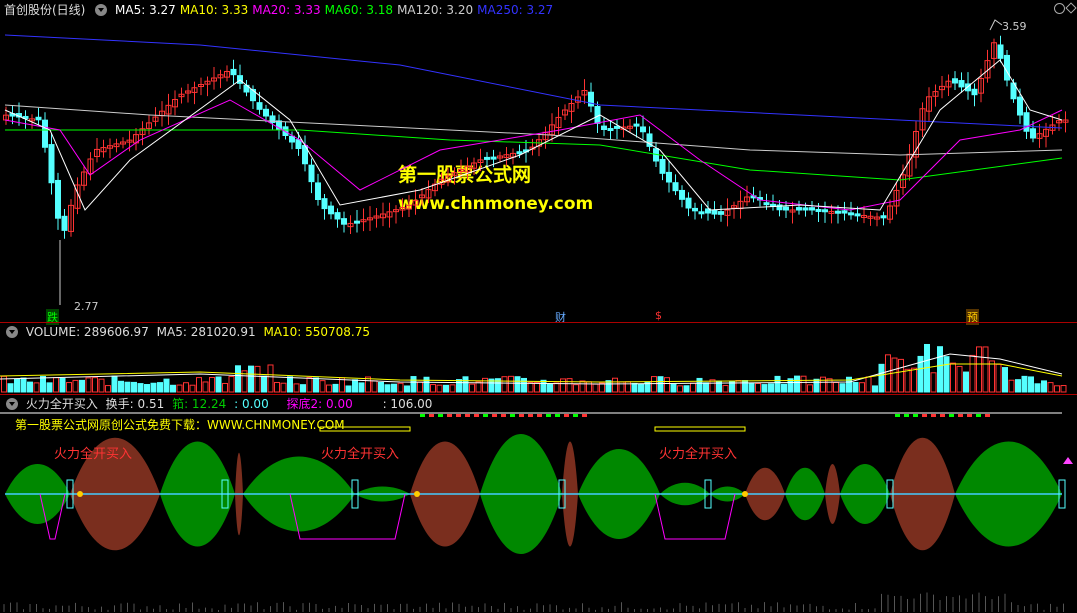  What do you see at coordinates (135, 404) in the screenshot?
I see `indicator-huanshou: 换手: 0.51` at bounding box center [135, 404].